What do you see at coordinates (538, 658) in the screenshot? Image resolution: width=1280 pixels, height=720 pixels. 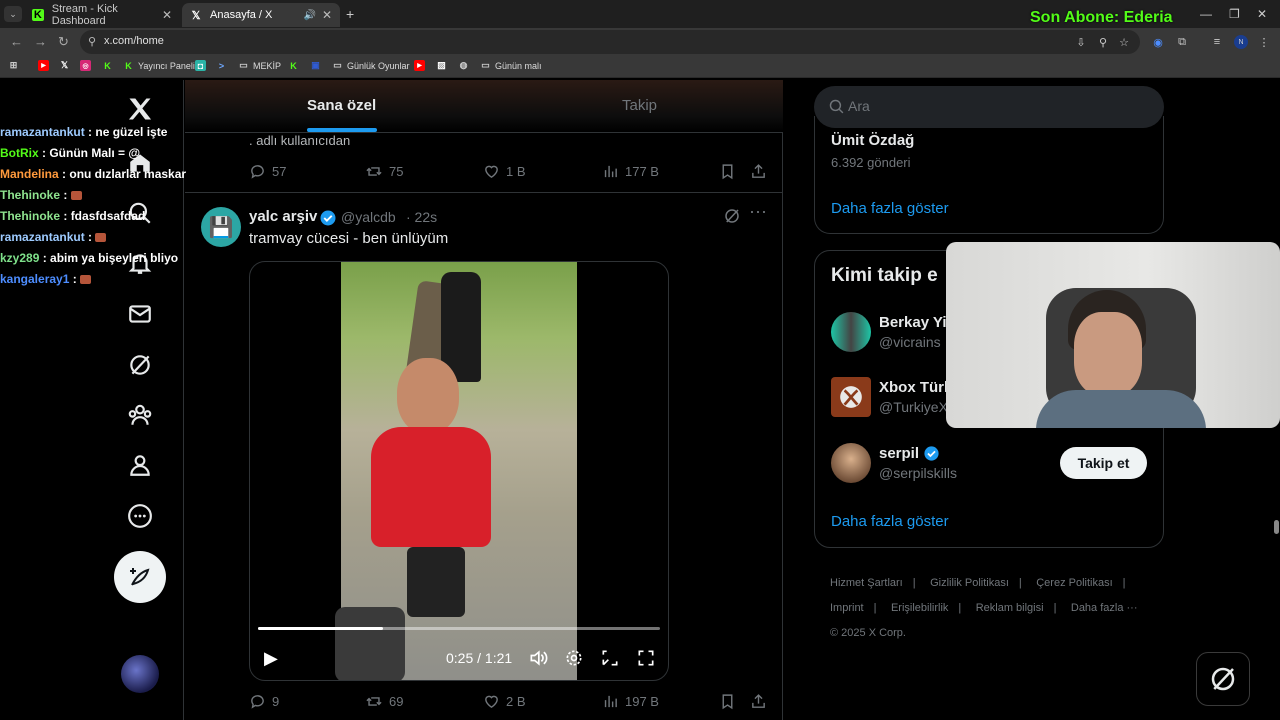 I see `volume-icon` at bounding box center [538, 658].